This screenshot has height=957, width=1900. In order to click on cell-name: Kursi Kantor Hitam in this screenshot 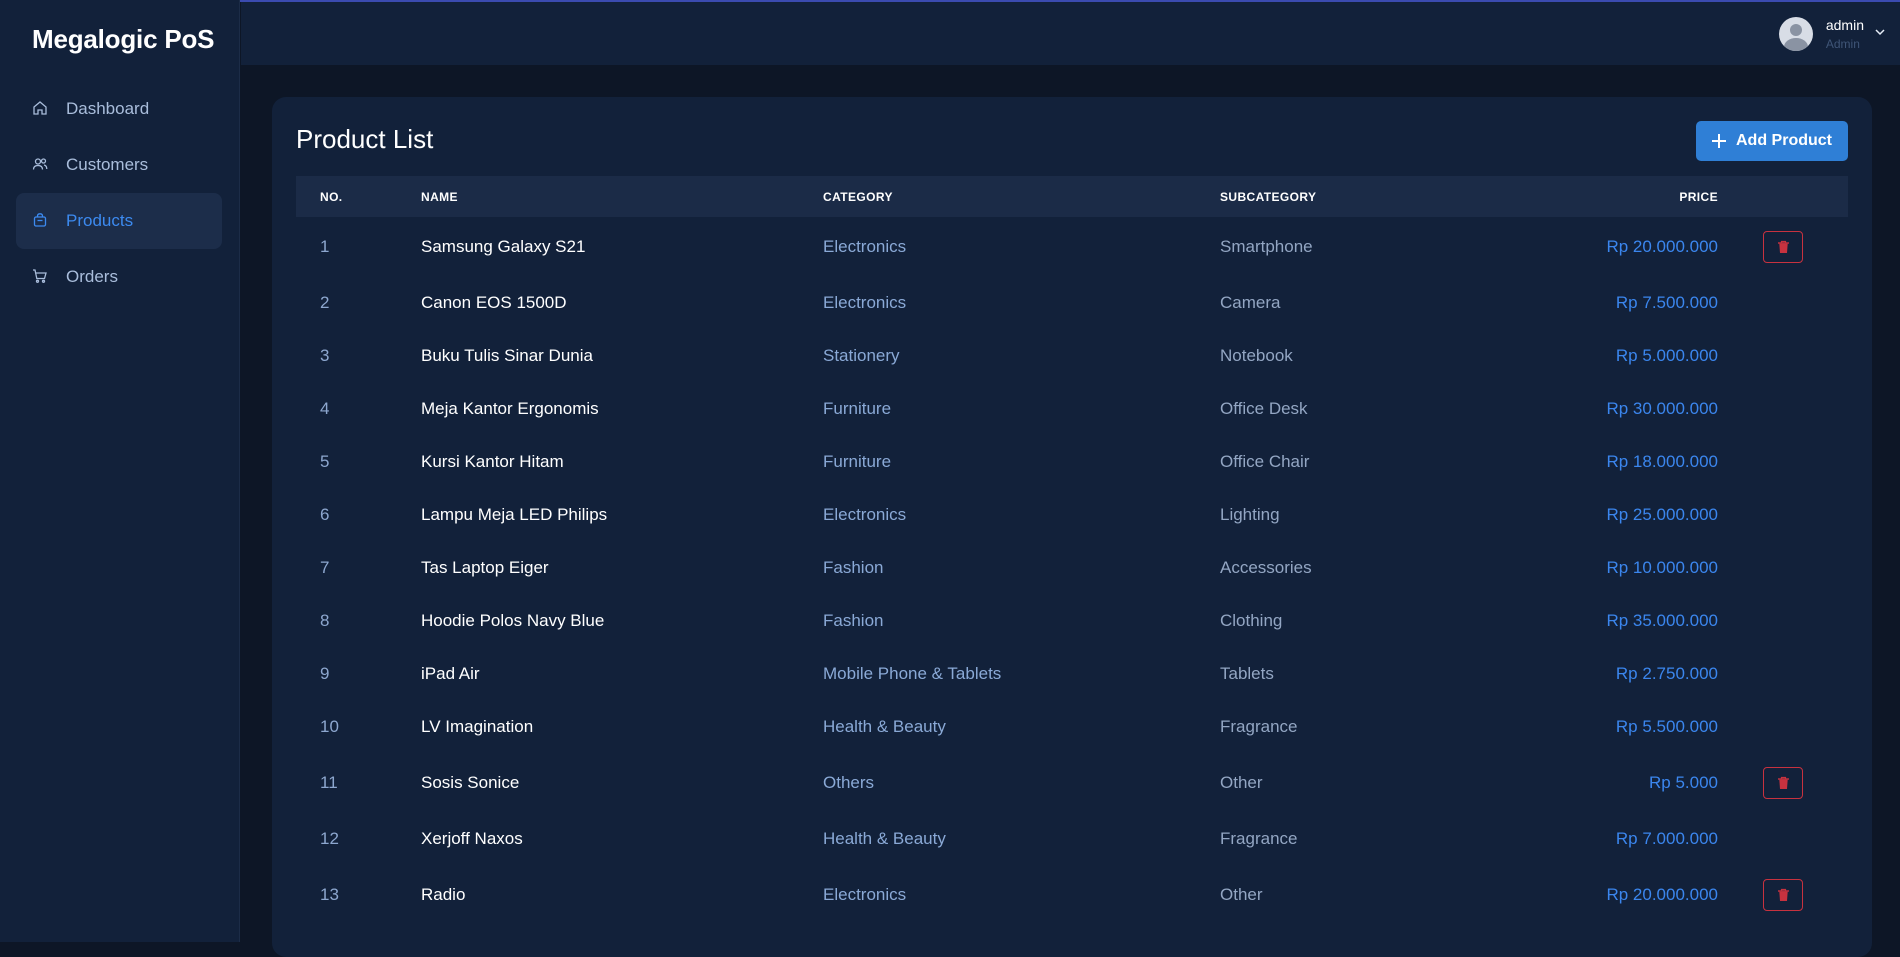, I will do `click(492, 461)`.